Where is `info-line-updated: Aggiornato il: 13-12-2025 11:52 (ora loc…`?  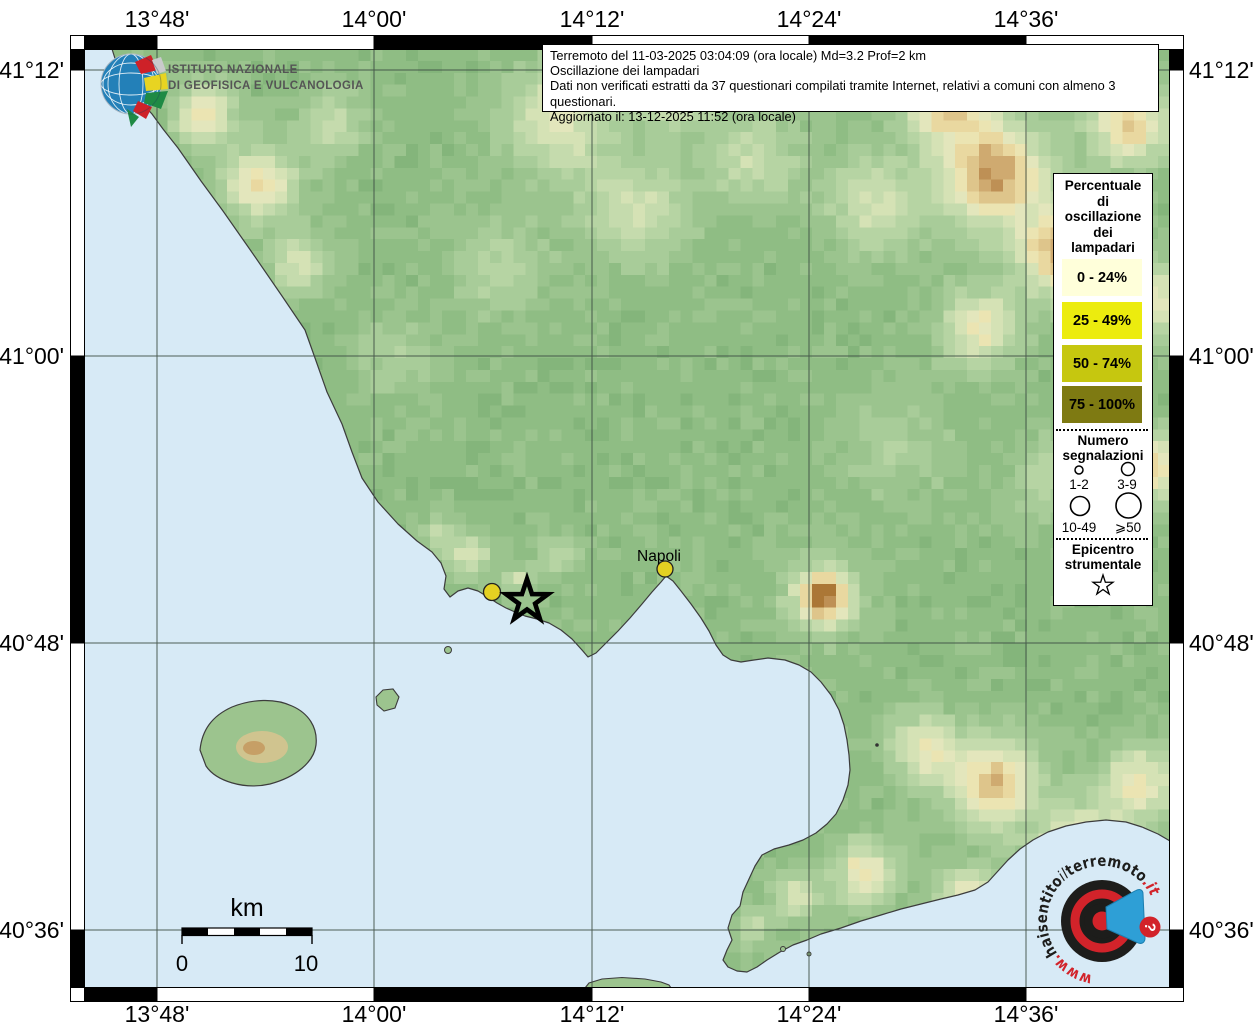
info-line-updated: Aggiornato il: 13-12-2025 11:52 (ora loc… is located at coordinates (673, 116).